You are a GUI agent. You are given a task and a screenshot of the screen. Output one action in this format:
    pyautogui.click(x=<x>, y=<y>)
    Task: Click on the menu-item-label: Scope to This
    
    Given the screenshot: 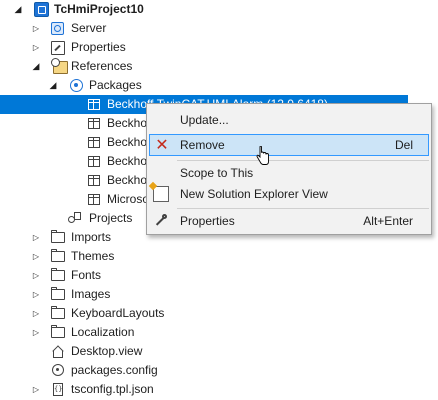 What is the action you would take?
    pyautogui.click(x=217, y=173)
    